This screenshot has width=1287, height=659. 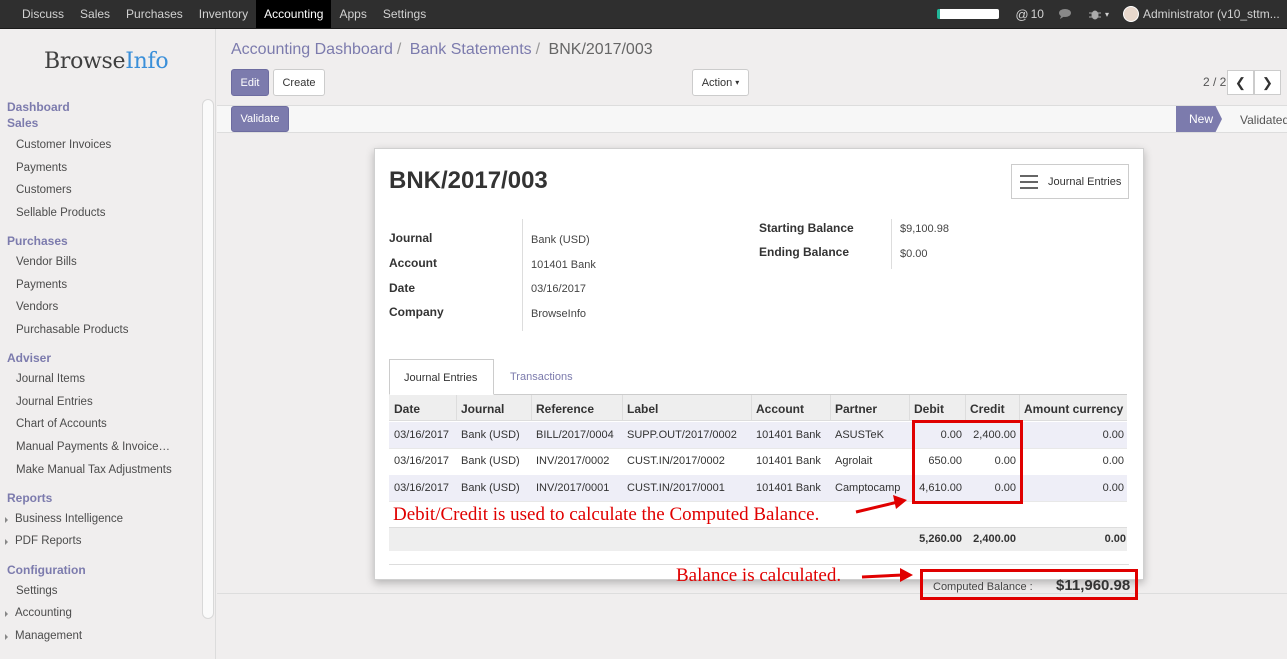 I want to click on column-journal: Journal, so click(x=482, y=409).